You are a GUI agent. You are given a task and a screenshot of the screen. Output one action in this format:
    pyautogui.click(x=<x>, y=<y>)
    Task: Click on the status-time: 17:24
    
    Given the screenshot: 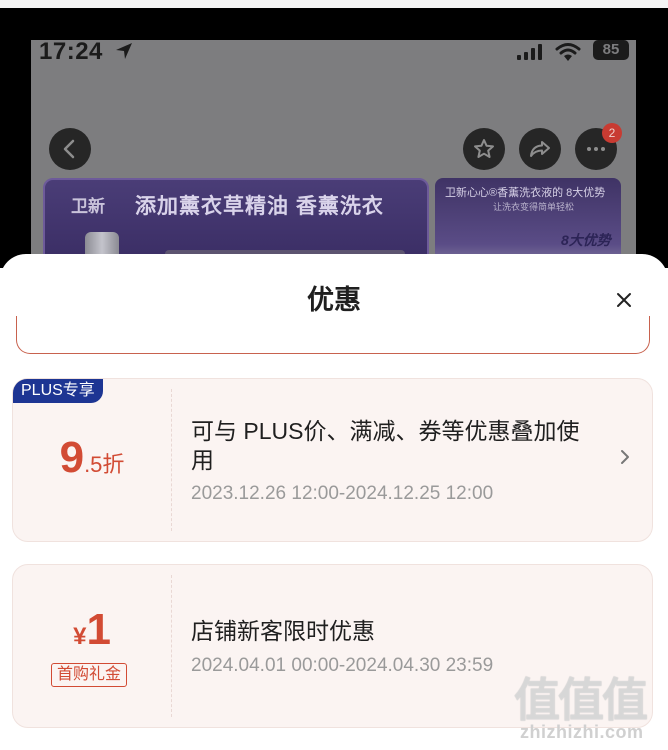 What is the action you would take?
    pyautogui.click(x=71, y=52)
    